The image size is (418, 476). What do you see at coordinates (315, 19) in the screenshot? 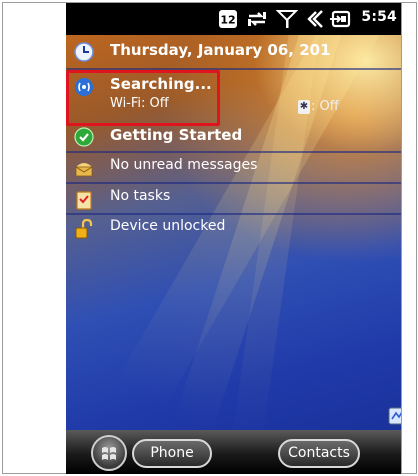
I see `speaker-icon` at bounding box center [315, 19].